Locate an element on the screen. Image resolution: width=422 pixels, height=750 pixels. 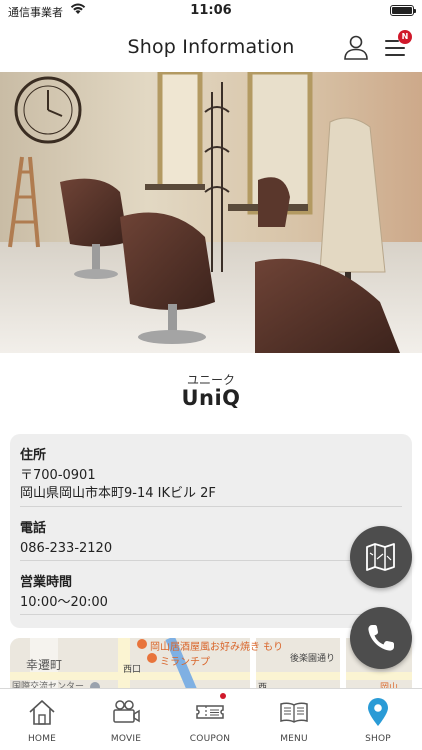
tab-coupon: COUPON is located at coordinates (210, 719).